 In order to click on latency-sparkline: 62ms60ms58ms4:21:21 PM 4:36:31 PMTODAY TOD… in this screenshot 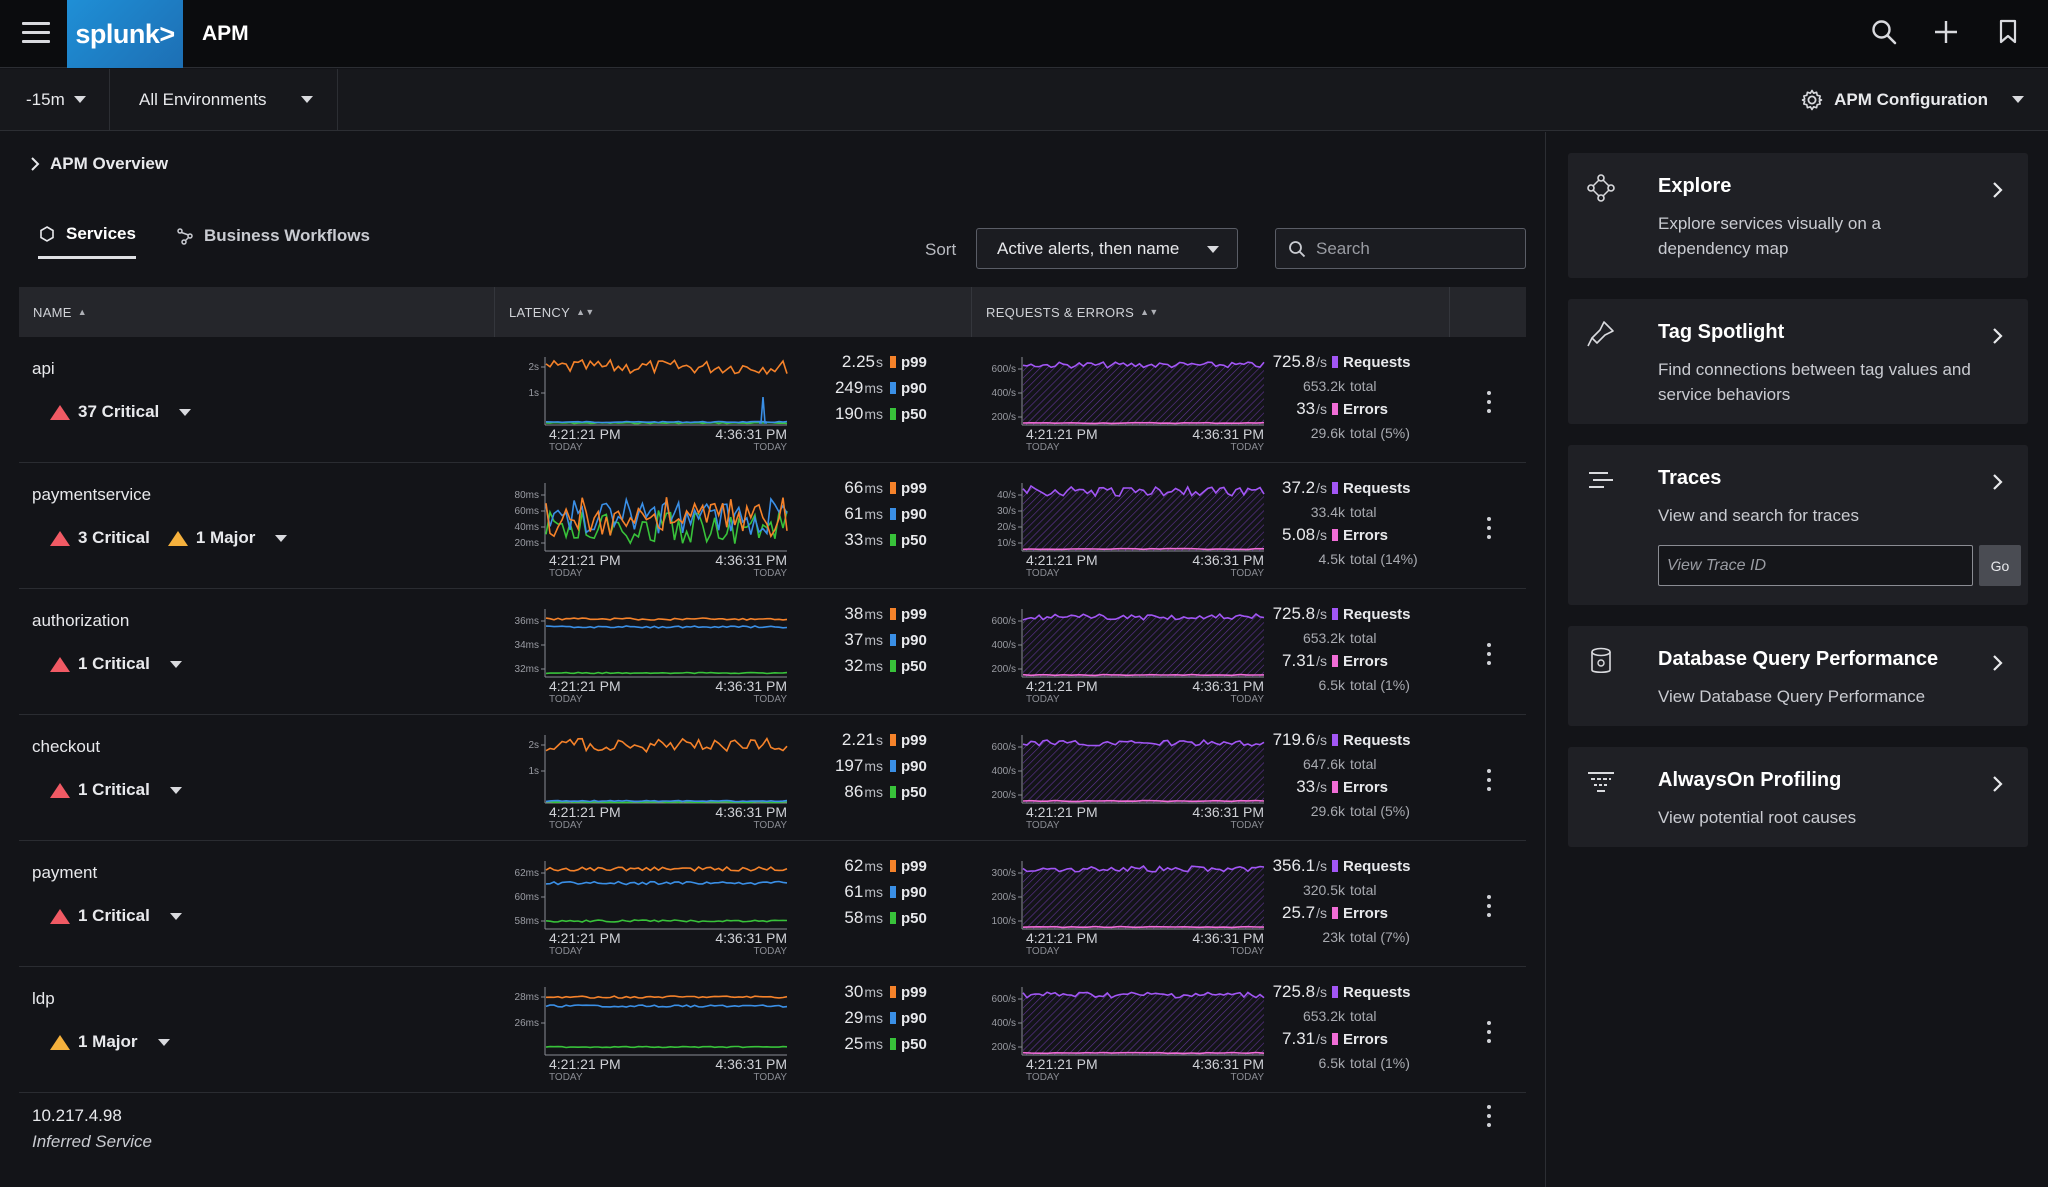, I will do `click(650, 905)`.